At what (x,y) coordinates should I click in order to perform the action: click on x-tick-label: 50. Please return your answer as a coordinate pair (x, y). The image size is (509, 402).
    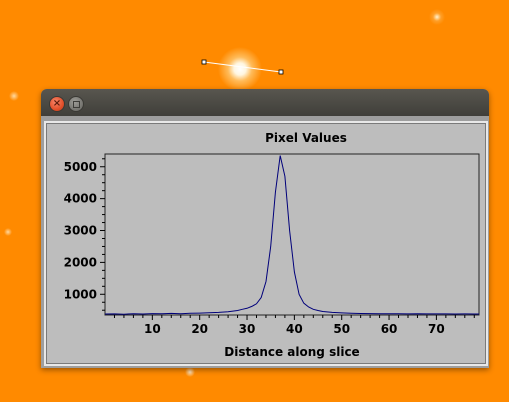
    Looking at the image, I should click on (341, 329).